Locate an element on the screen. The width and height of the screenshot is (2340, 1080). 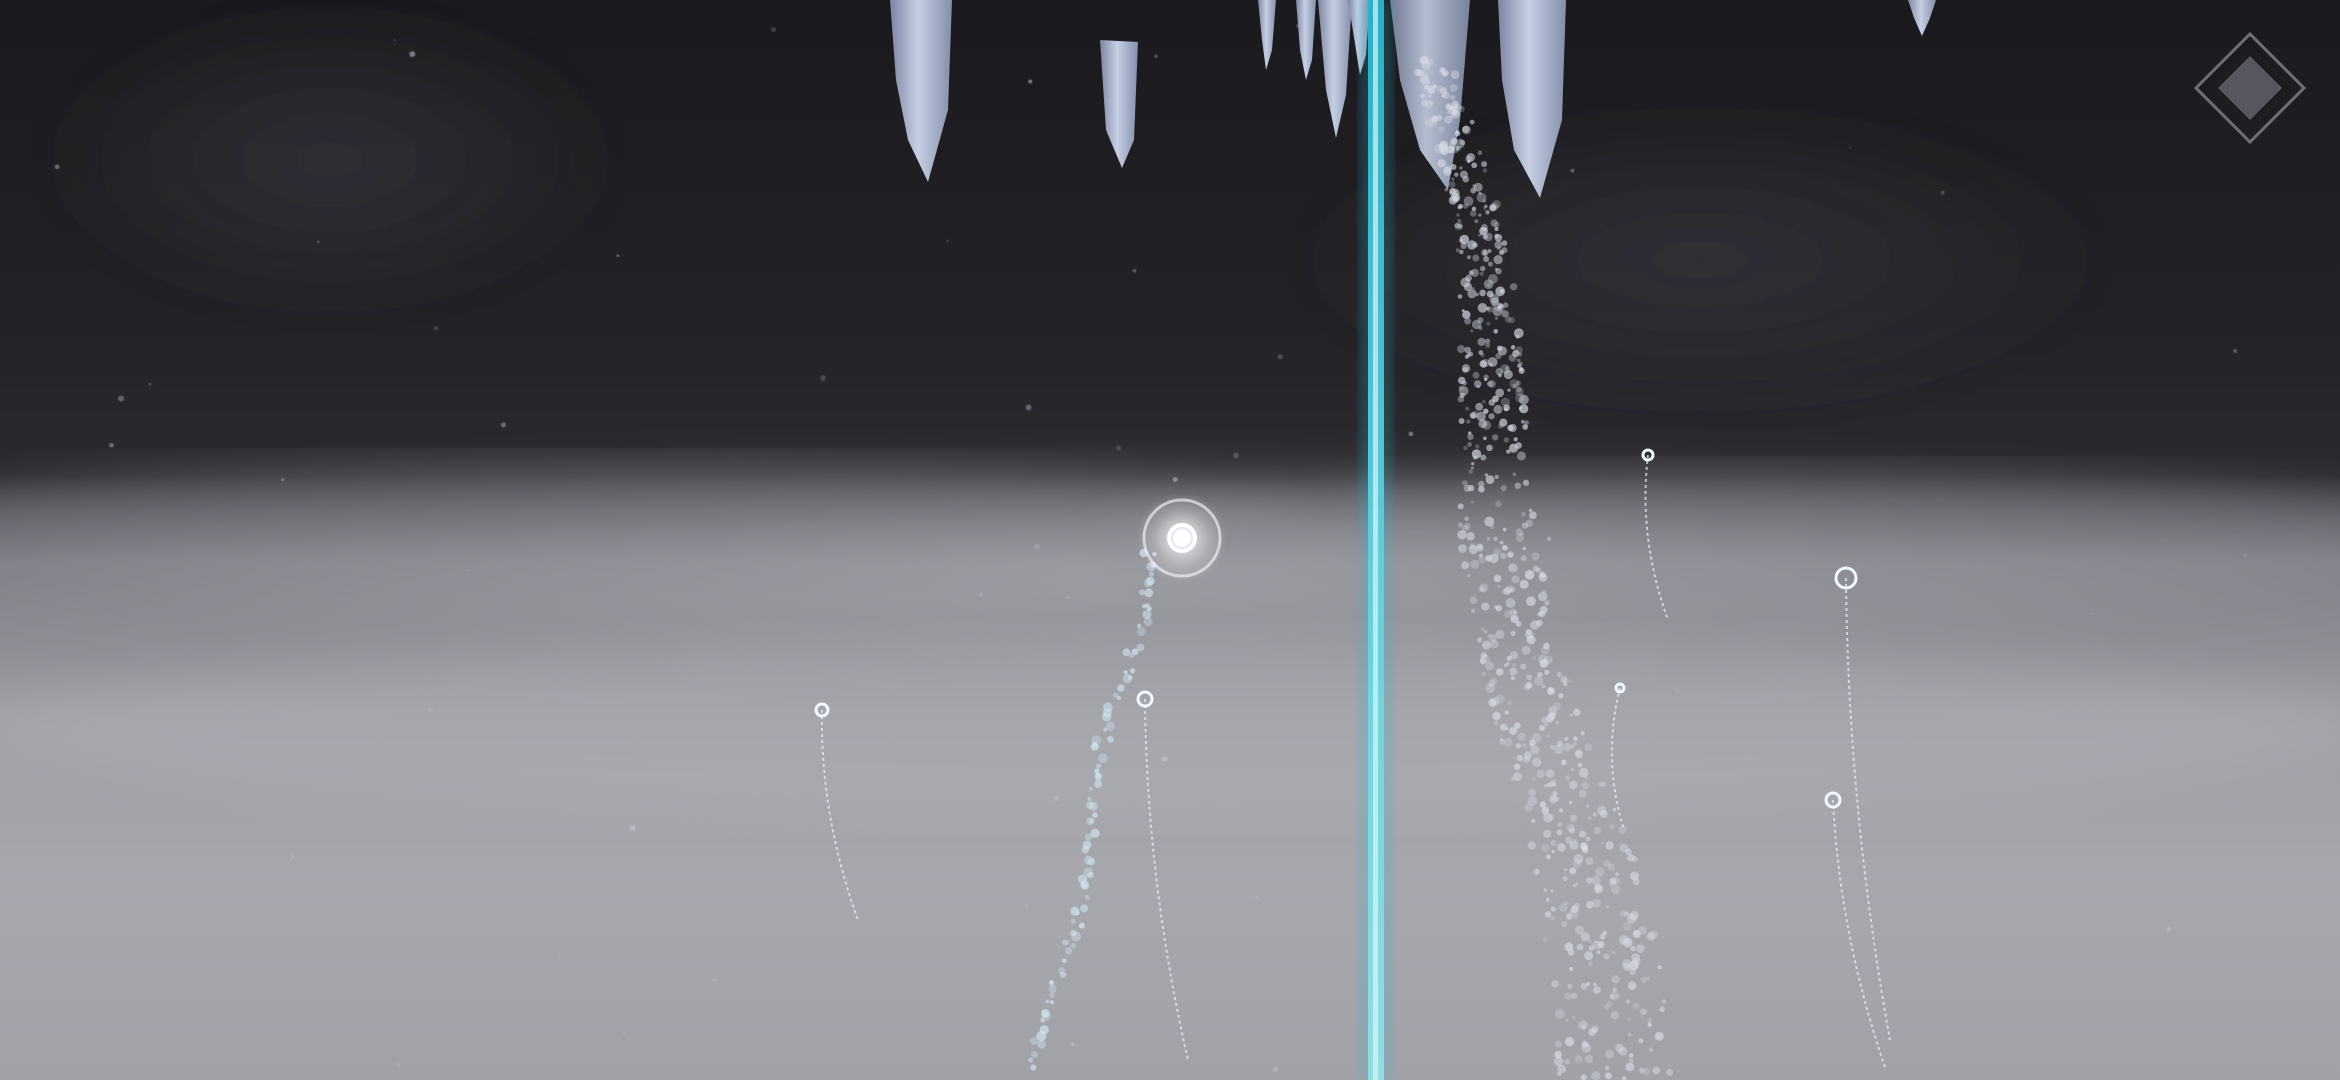
player-orb-trail is located at coordinates (1092, 809).